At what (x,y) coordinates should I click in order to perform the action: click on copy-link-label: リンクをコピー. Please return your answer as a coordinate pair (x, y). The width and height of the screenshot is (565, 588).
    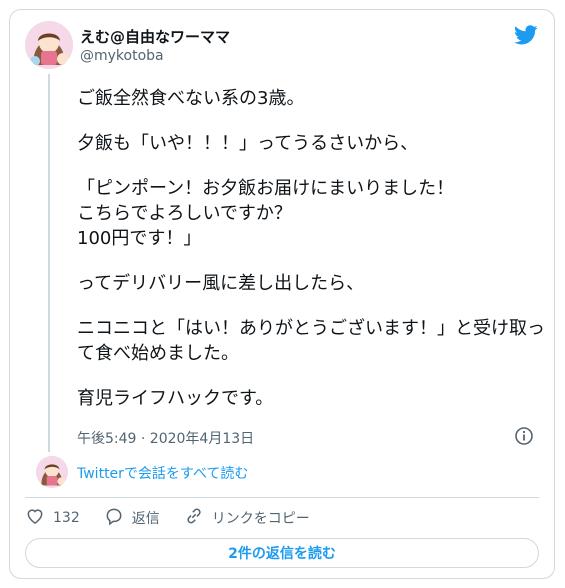
    Looking at the image, I should click on (260, 519).